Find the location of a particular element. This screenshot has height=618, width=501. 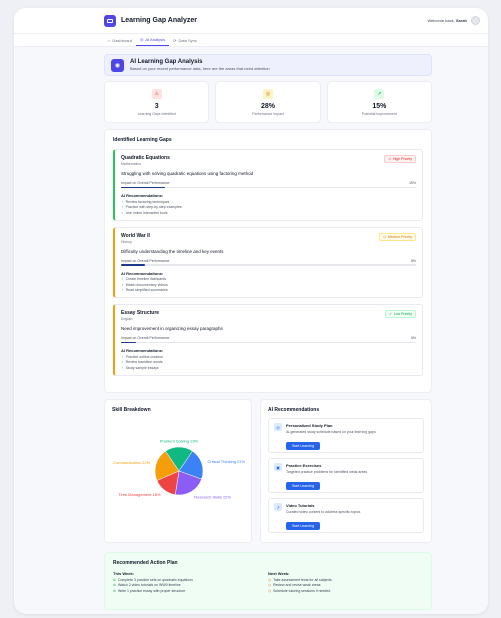

ai-rec-title: Video Tutorials is located at coordinates (300, 505).